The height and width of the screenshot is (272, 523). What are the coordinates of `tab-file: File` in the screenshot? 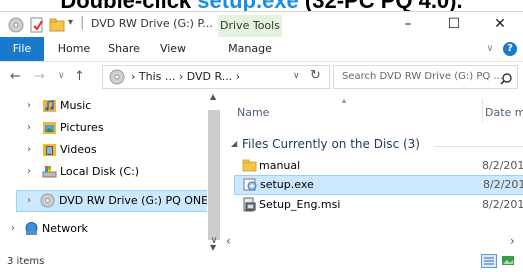 It's located at (22, 49).